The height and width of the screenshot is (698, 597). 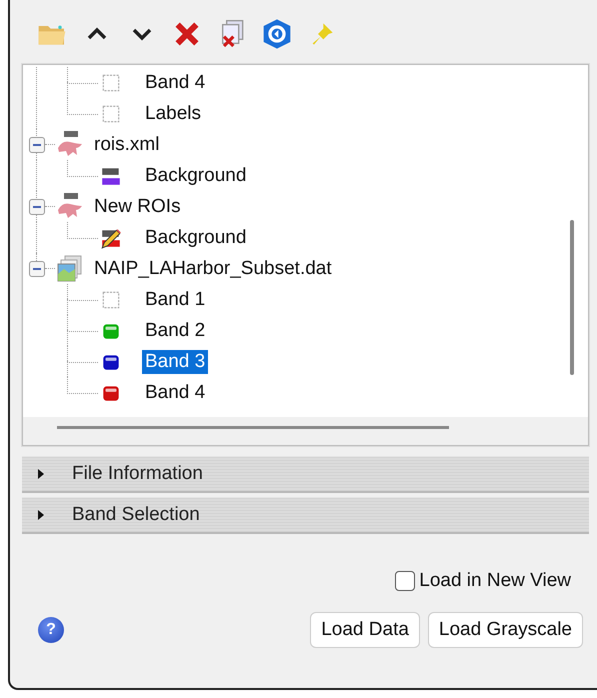 I want to click on tree-item: NAIP_LAHarbor_Subset.dat, so click(x=213, y=268).